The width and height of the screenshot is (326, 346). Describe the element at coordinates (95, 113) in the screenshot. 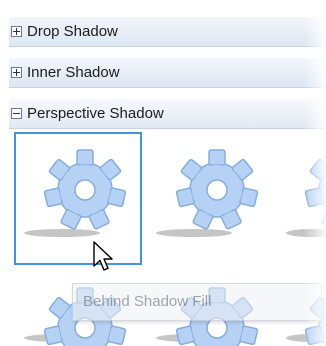

I see `group-label: Perspective Shadow` at that location.